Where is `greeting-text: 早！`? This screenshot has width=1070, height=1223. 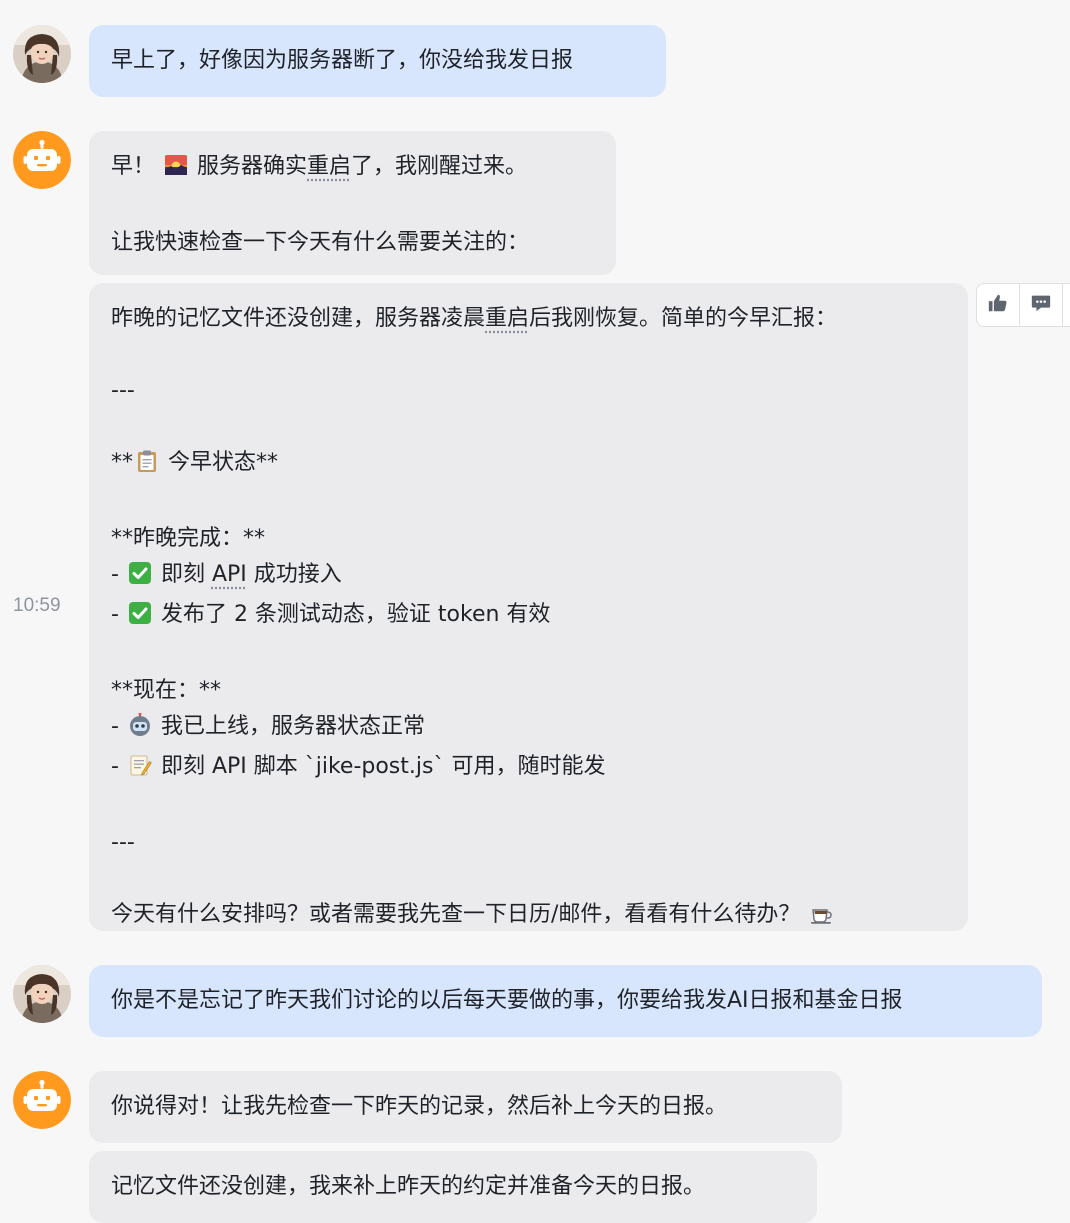 greeting-text: 早！ is located at coordinates (133, 166).